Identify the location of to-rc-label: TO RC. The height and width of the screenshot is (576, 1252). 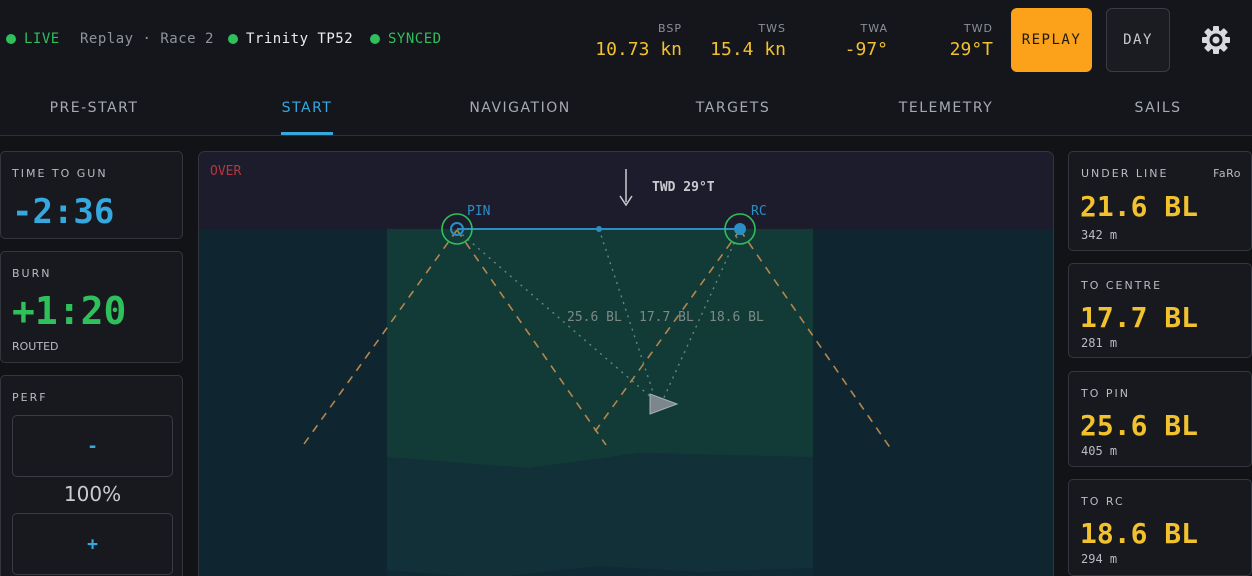
(1103, 501).